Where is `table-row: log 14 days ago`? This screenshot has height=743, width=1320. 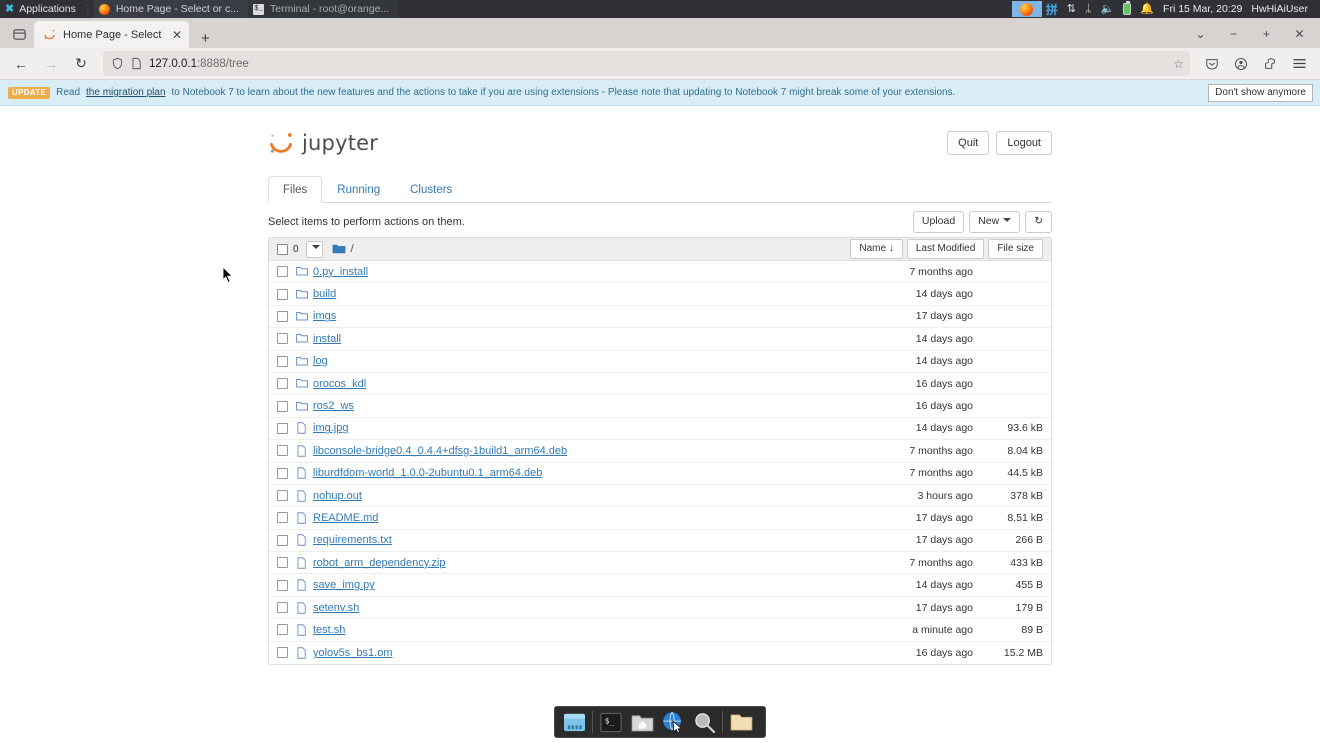 table-row: log 14 days ago is located at coordinates (660, 362).